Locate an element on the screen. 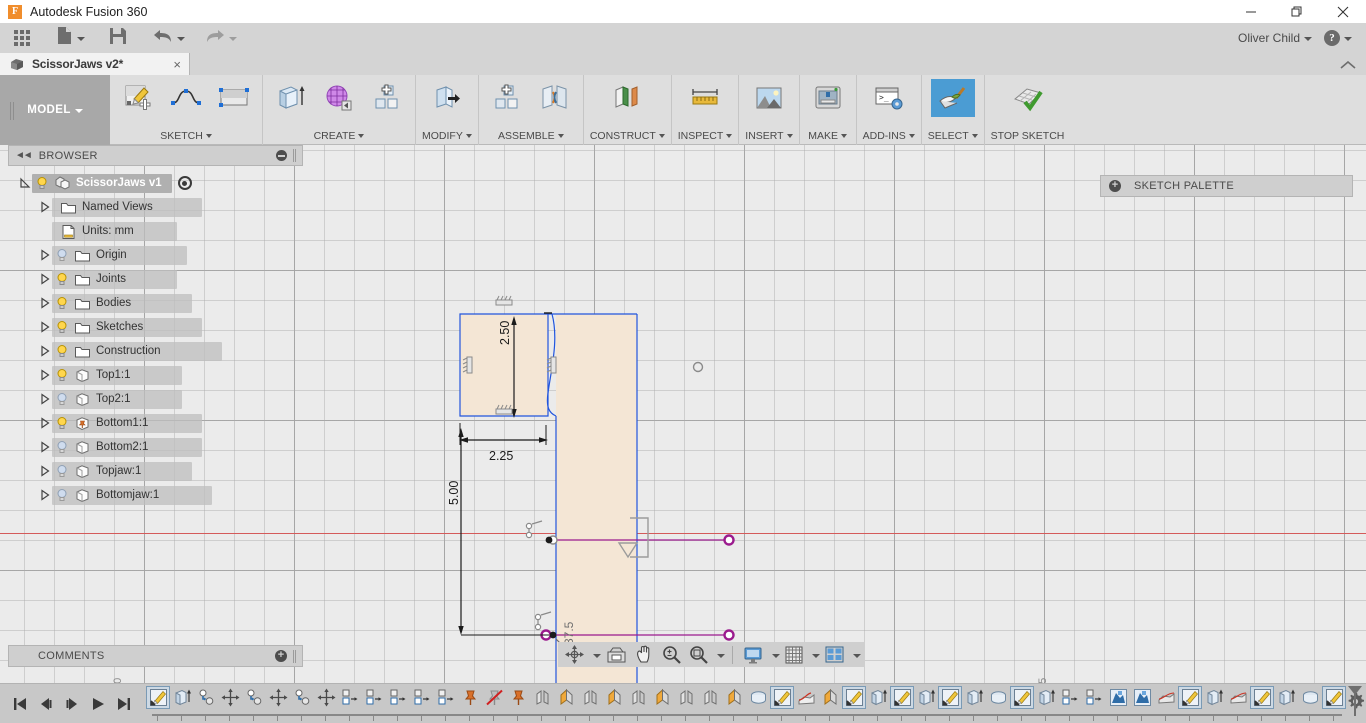 The height and width of the screenshot is (723, 1366). create-group-label: CREATE is located at coordinates (339, 137).